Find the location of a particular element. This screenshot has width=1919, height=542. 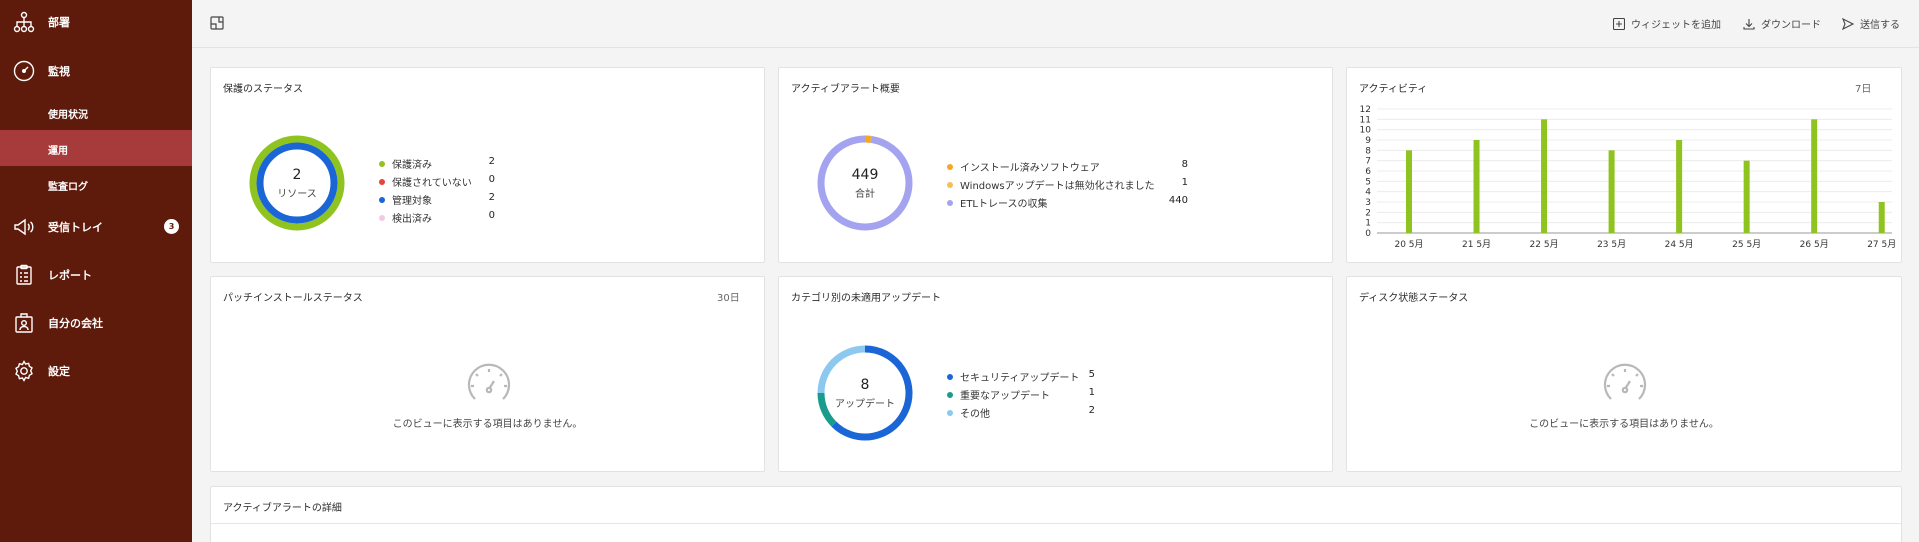

divider is located at coordinates (1056, 523).